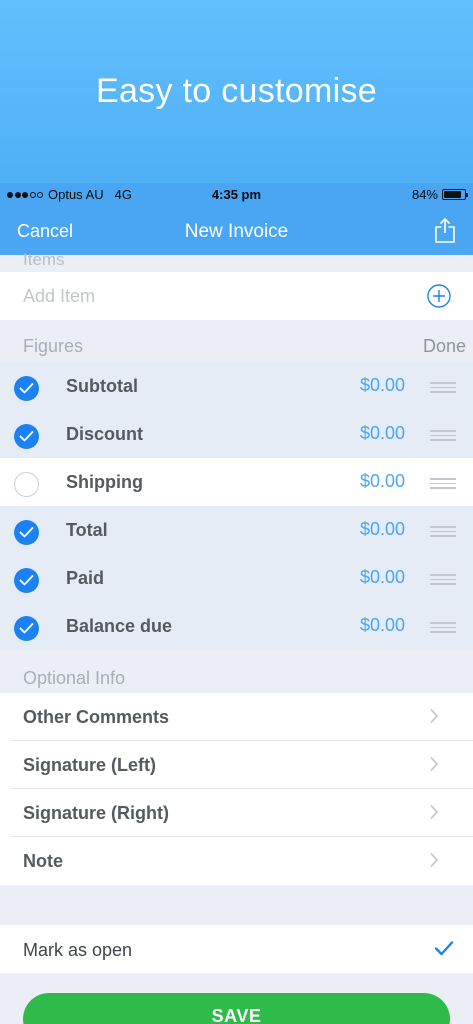 This screenshot has height=1024, width=473. Describe the element at coordinates (236, 1008) in the screenshot. I see `save-button: SAVE` at that location.